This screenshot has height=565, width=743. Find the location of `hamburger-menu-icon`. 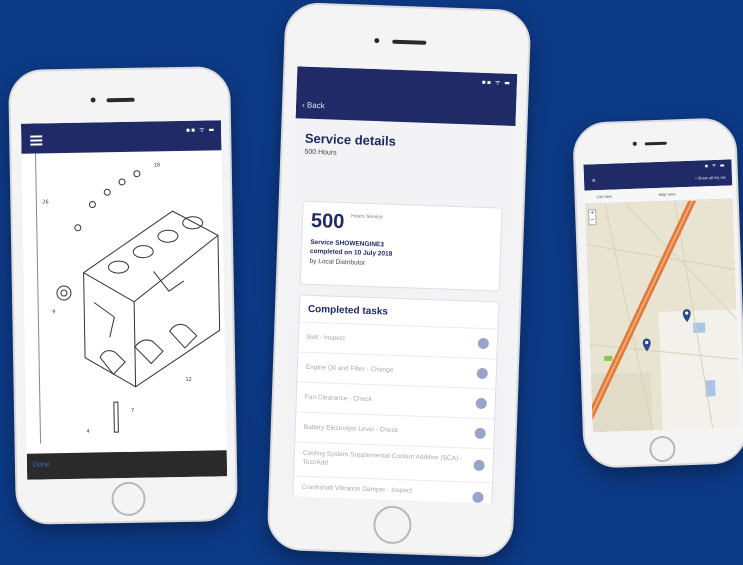

hamburger-menu-icon is located at coordinates (36, 141).